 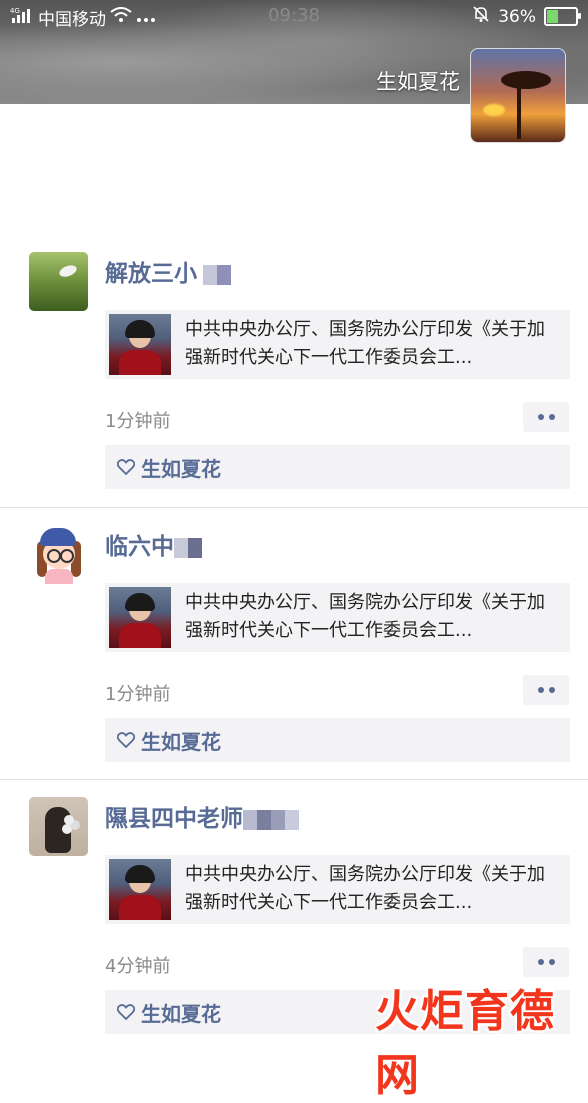 I want to click on post-time: 4分钟前, so click(x=138, y=966).